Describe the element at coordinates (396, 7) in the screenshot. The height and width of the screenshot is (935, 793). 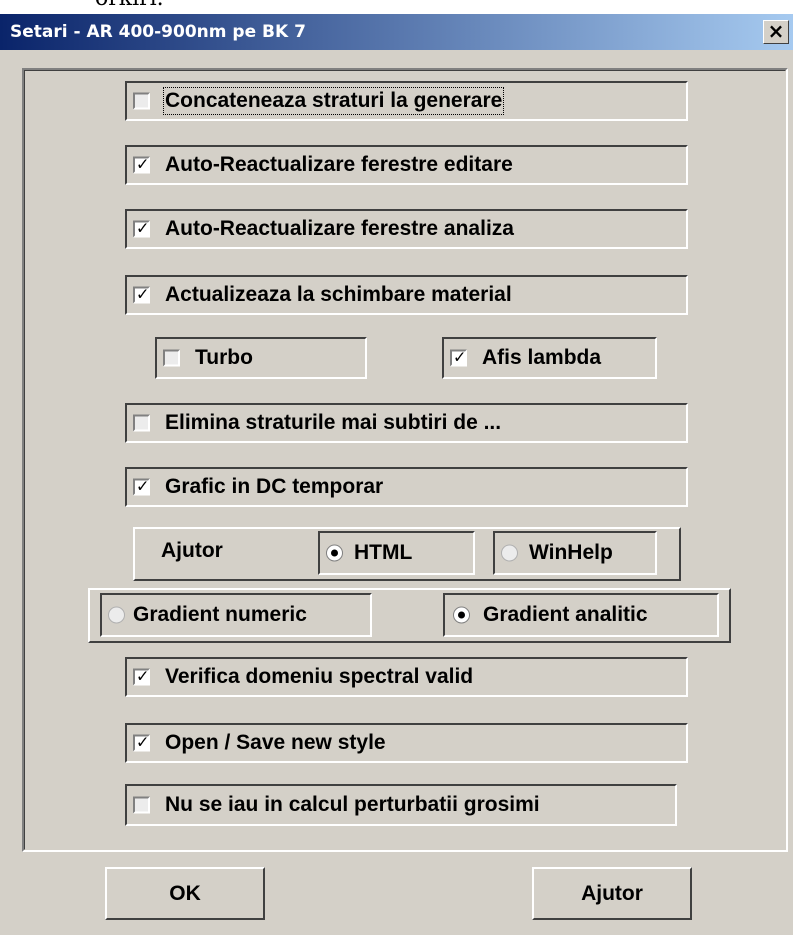
I see `clipped-background-text: orkiri.` at that location.